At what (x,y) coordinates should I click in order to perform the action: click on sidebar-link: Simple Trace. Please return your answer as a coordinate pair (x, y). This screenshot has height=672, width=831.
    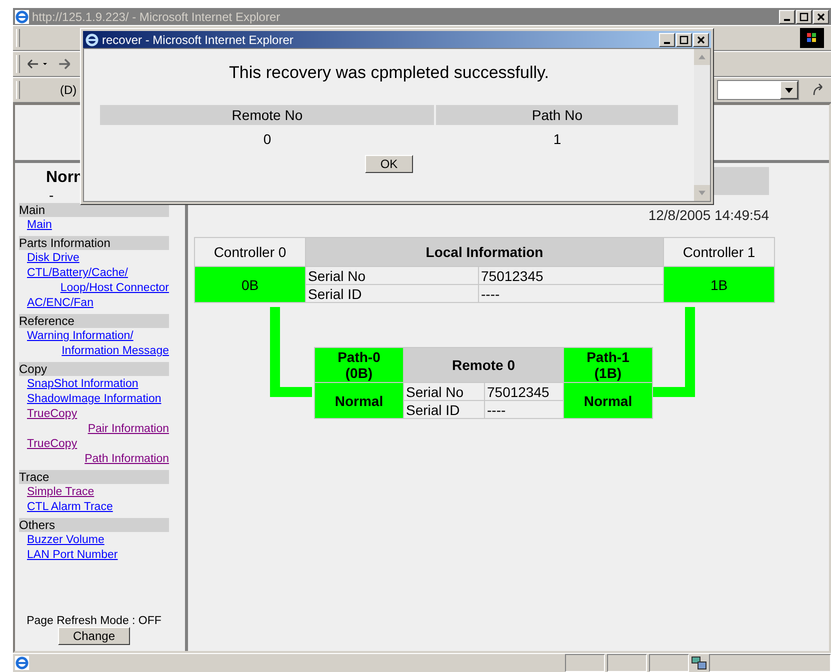
    Looking at the image, I should click on (60, 492).